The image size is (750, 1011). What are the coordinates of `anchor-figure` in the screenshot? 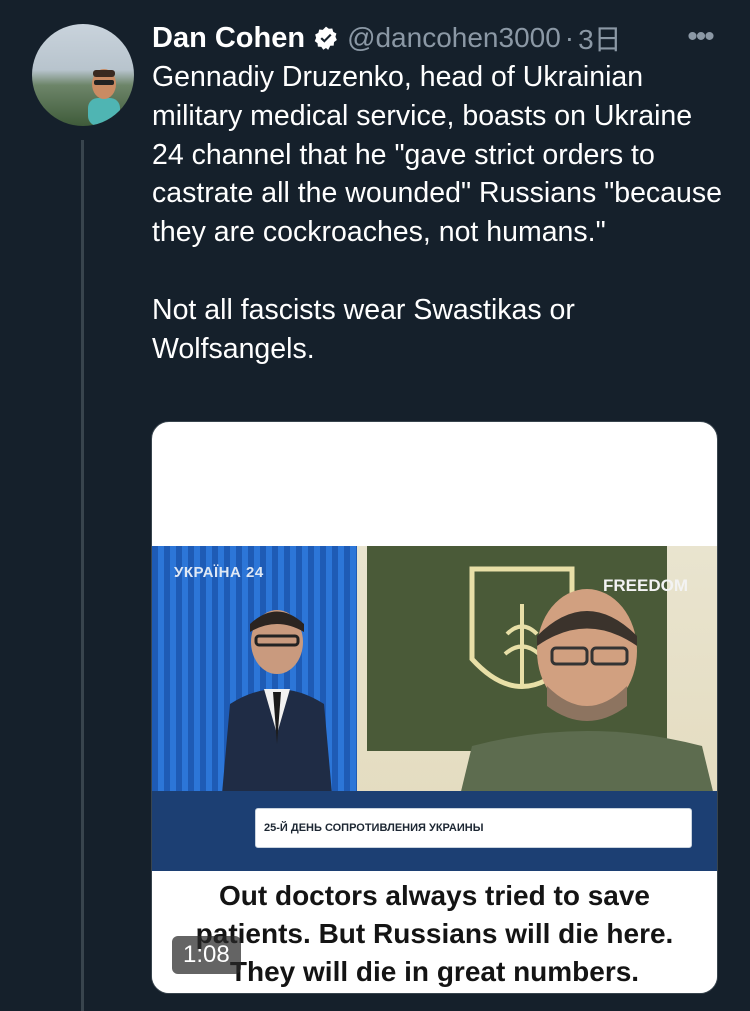 It's located at (277, 702).